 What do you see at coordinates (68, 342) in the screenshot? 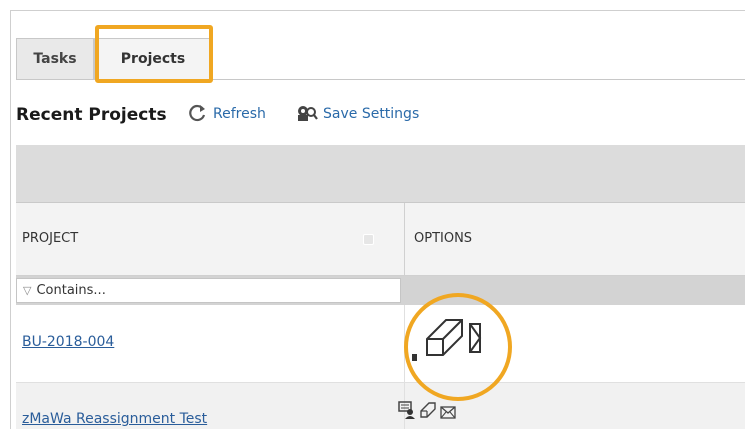
I see `project-link: BU-2018-004` at bounding box center [68, 342].